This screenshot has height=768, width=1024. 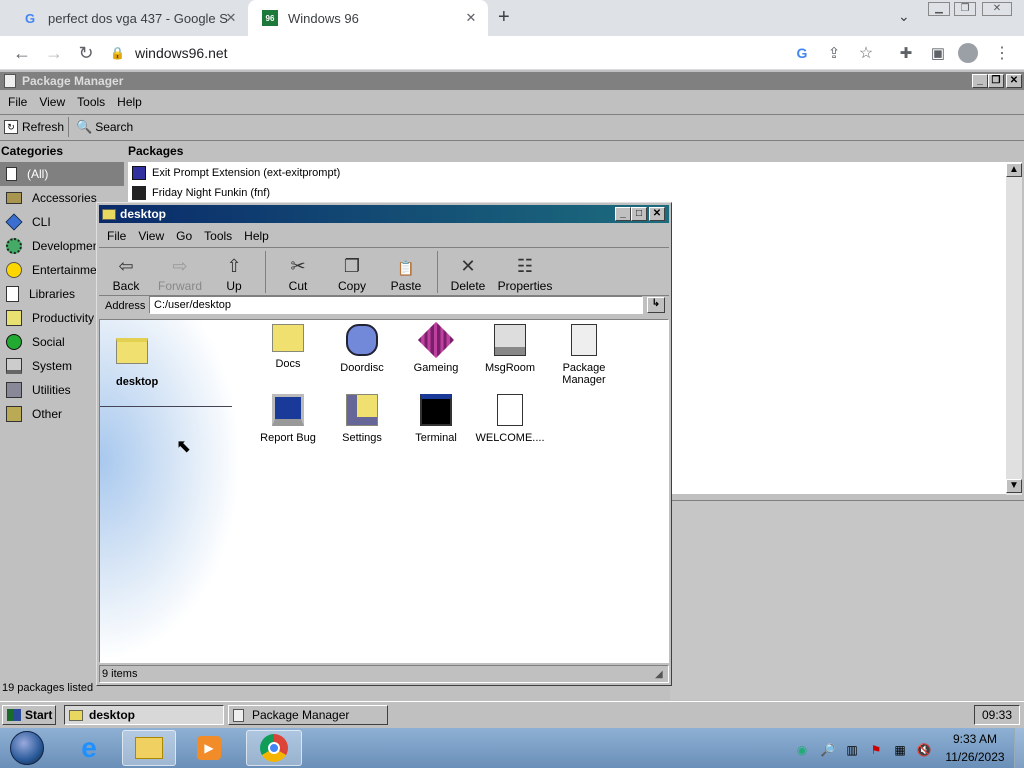 I want to click on maximize-button: ❐, so click(x=996, y=81).